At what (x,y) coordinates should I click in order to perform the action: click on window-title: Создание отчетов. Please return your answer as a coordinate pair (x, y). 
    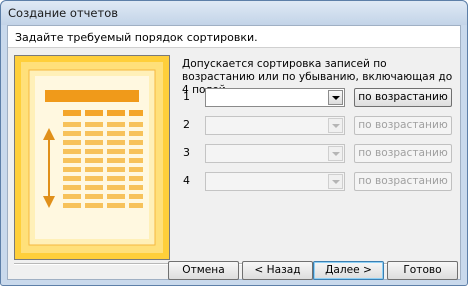
    Looking at the image, I should click on (63, 13).